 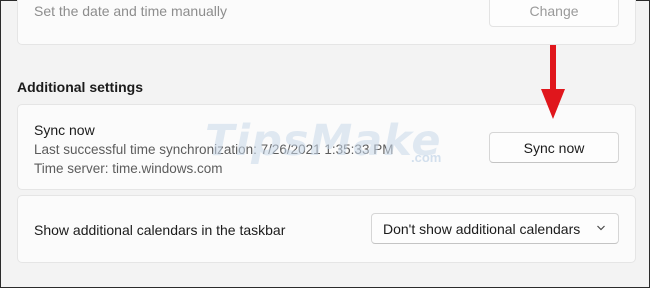 What do you see at coordinates (426, 157) in the screenshot?
I see `watermark-domain: .com` at bounding box center [426, 157].